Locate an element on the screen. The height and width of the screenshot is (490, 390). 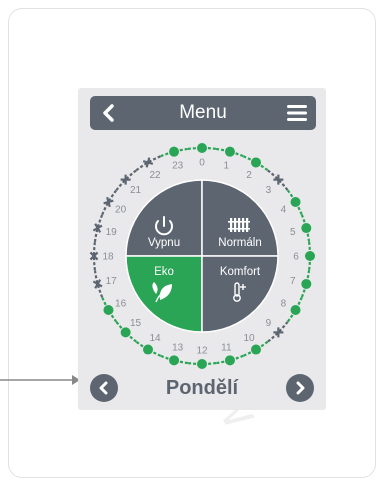
hour-label: 15 is located at coordinates (136, 323).